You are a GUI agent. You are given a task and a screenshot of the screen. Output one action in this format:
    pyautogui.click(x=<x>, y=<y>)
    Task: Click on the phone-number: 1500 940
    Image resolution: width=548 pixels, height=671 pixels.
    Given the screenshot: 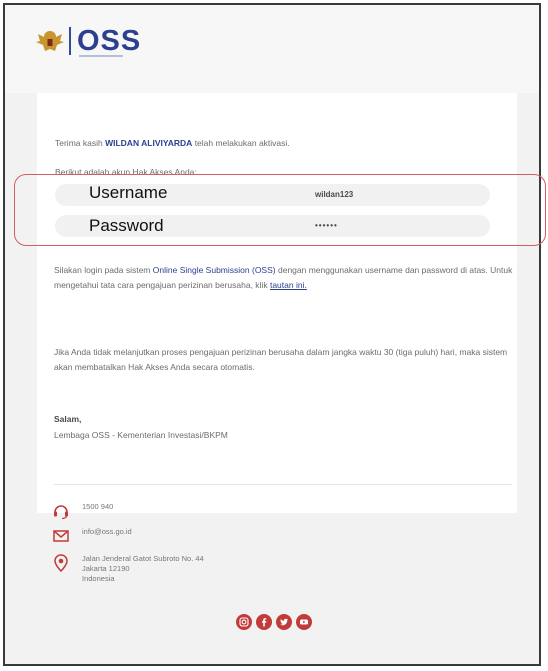 What is the action you would take?
    pyautogui.click(x=98, y=506)
    